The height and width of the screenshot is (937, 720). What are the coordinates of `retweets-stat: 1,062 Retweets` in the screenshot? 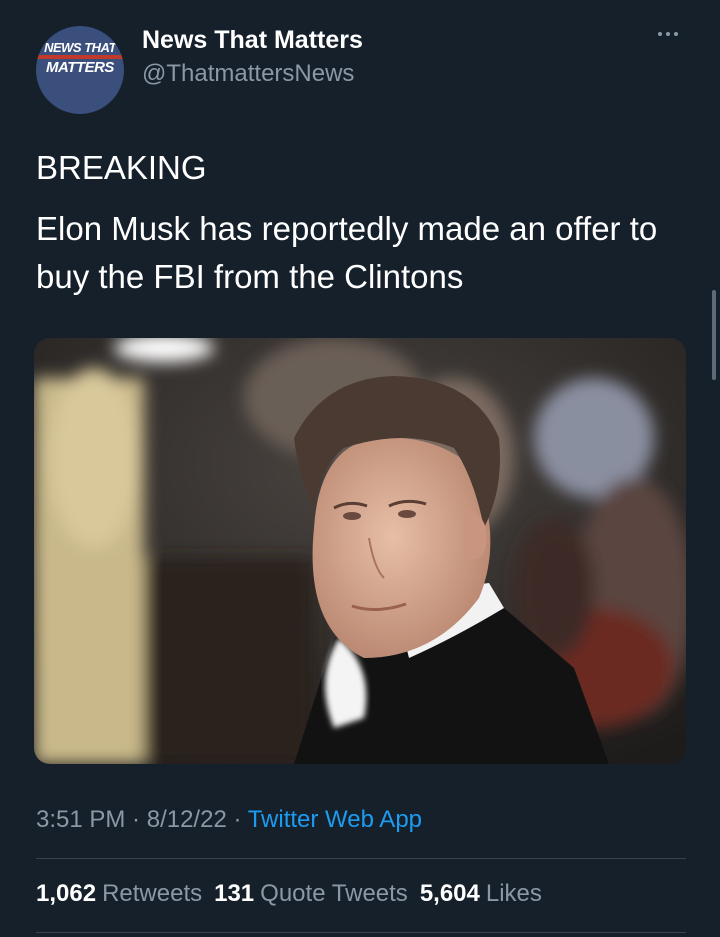 It's located at (119, 894).